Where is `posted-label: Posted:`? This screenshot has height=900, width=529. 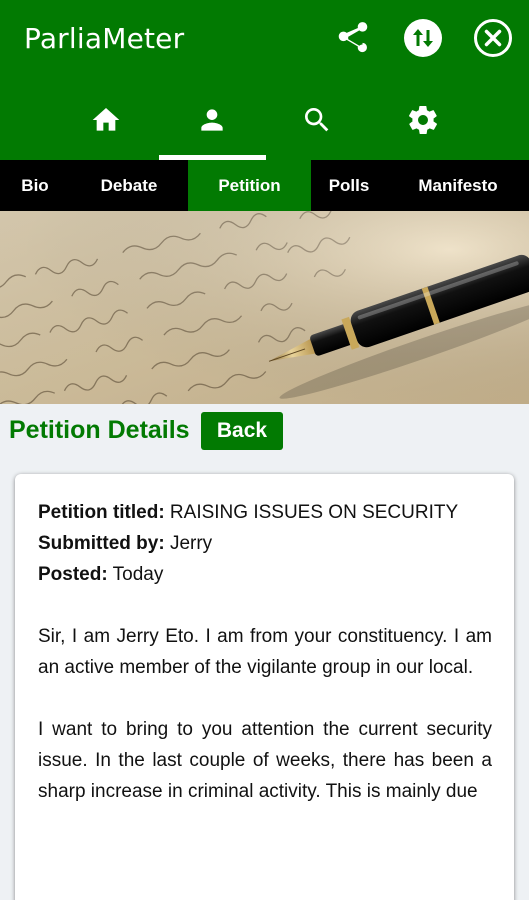 posted-label: Posted: is located at coordinates (73, 574).